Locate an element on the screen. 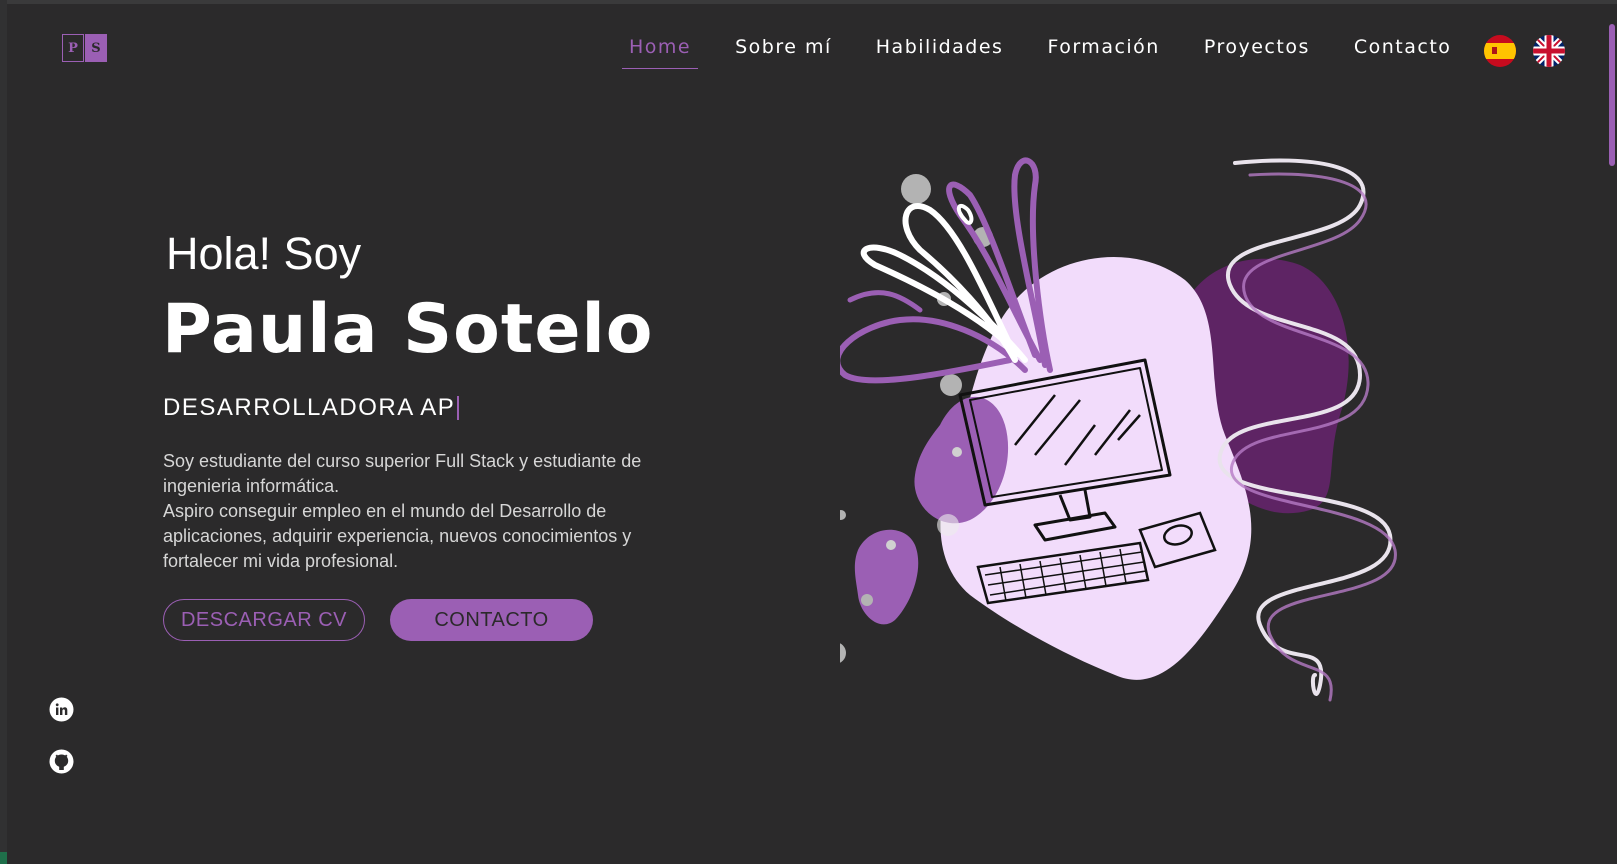  uk-flag-icon is located at coordinates (1549, 51).